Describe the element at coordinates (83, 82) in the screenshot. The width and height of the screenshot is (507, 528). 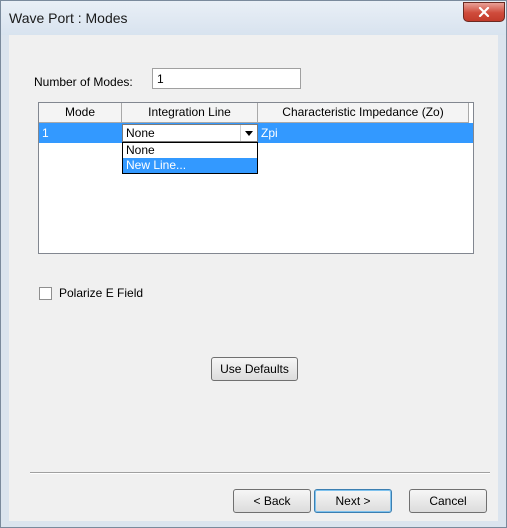
I see `number-of-modes-label: Number of Modes:` at that location.